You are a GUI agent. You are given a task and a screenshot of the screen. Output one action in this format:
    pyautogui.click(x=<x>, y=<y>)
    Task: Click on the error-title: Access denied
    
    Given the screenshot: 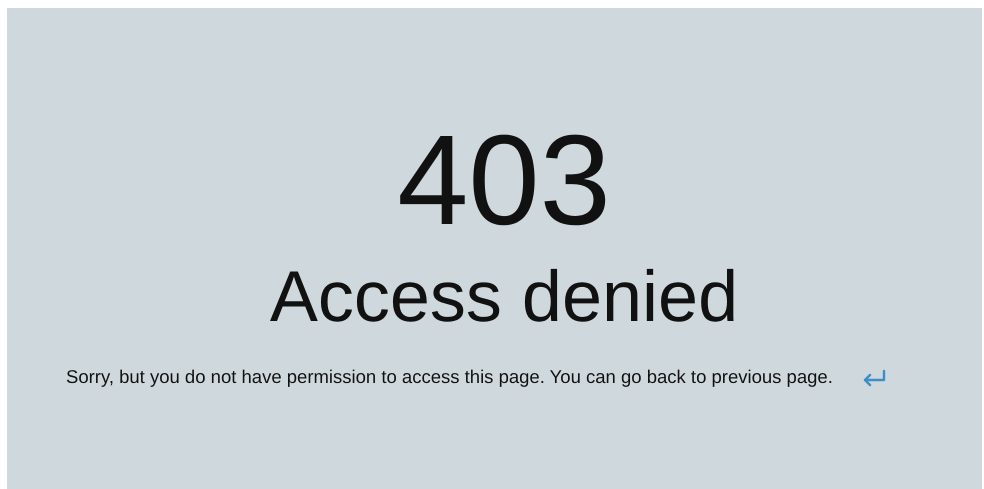 What is the action you would take?
    pyautogui.click(x=504, y=297)
    